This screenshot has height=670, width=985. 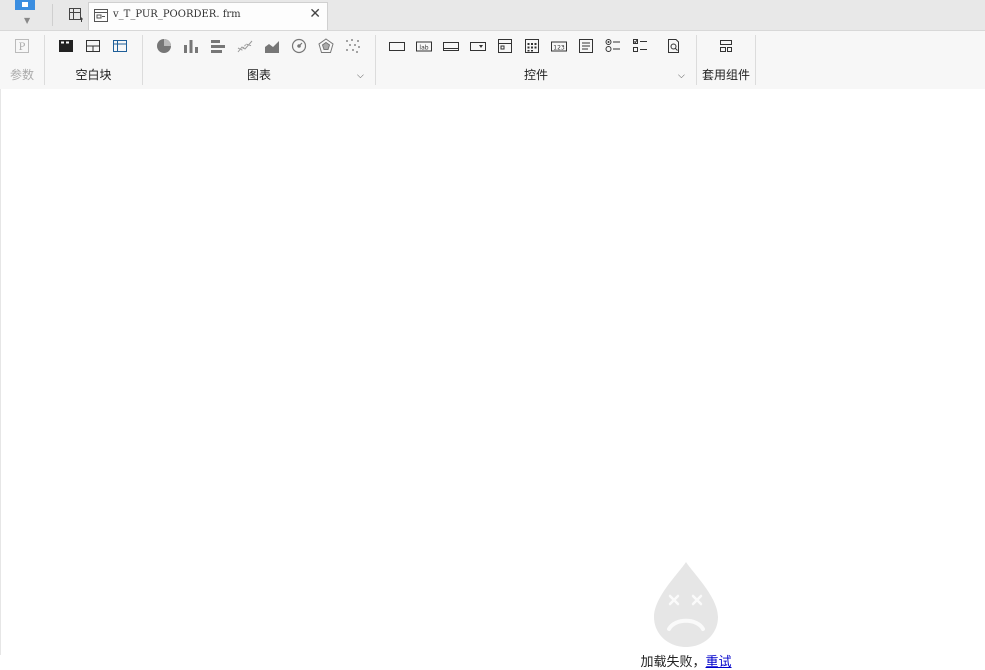 I want to click on date-control-icon, so click(x=505, y=46).